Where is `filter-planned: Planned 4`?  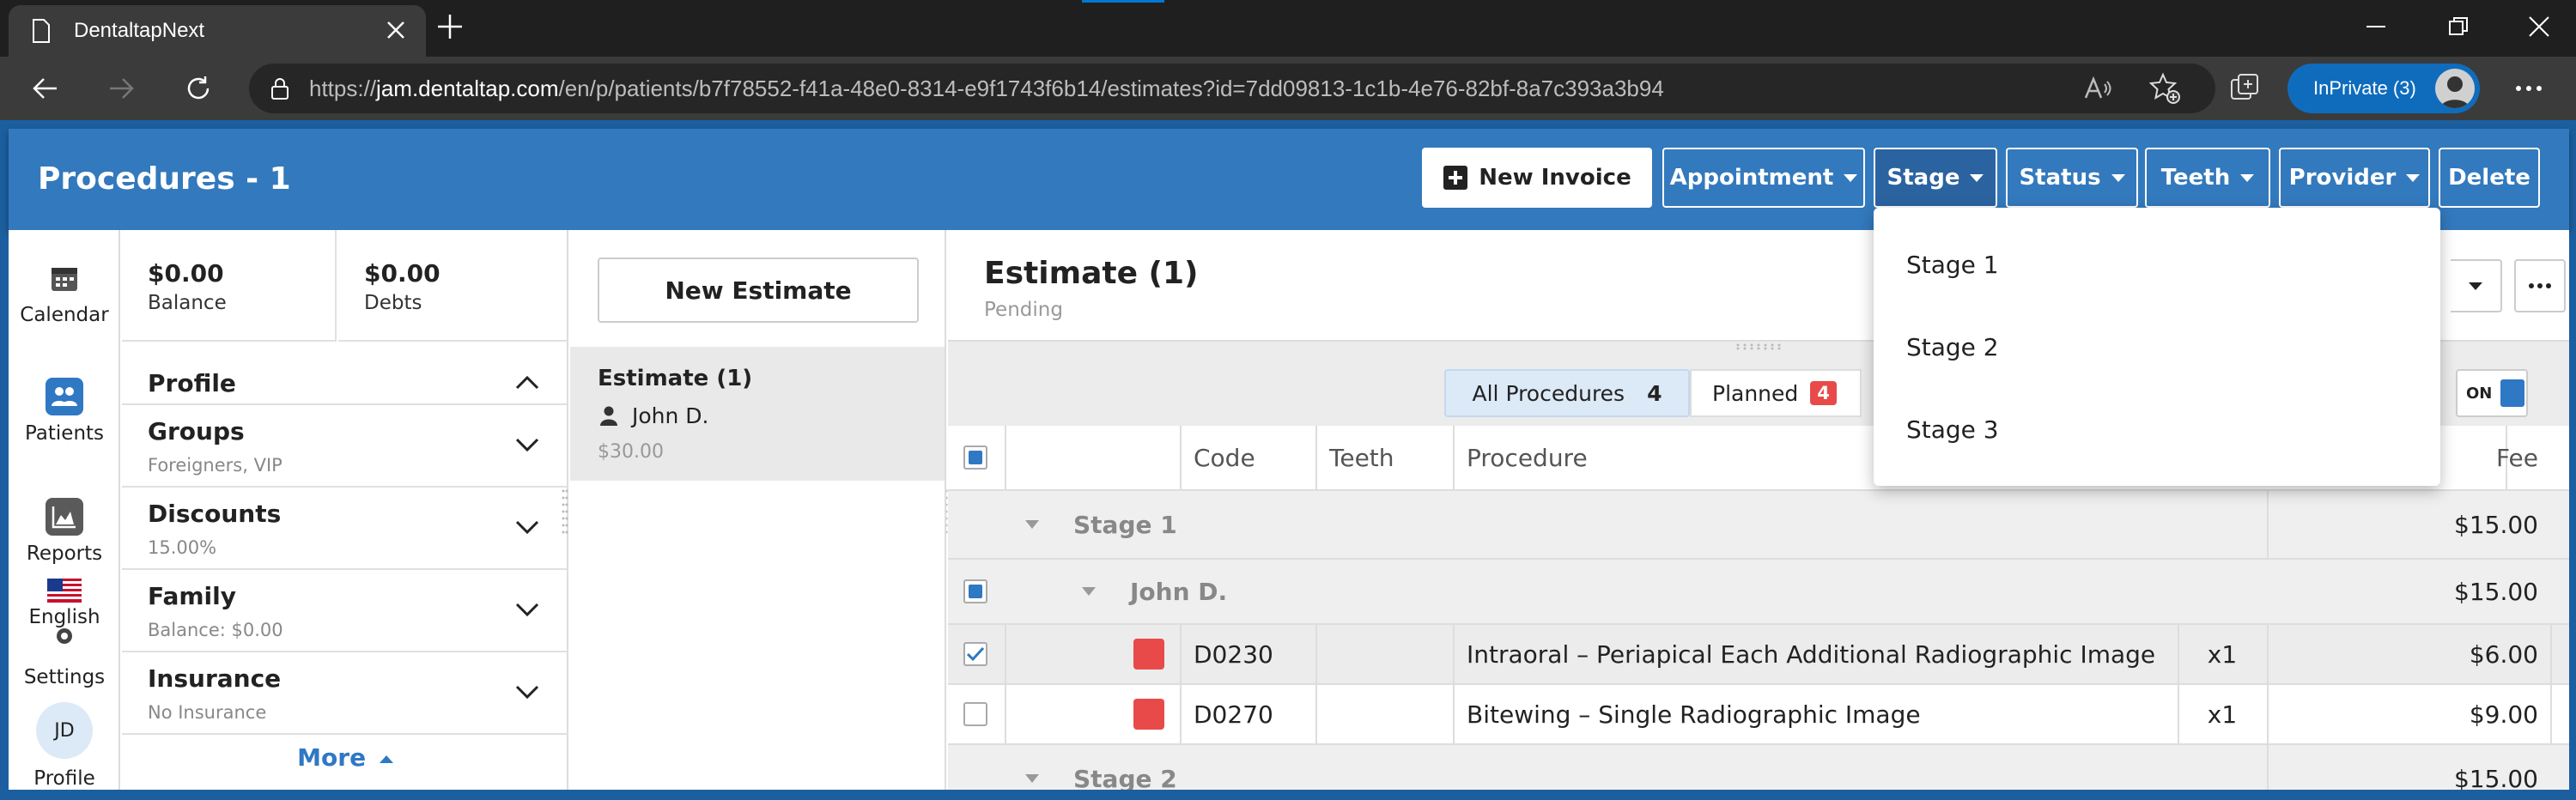
filter-planned: Planned 4 is located at coordinates (1776, 393).